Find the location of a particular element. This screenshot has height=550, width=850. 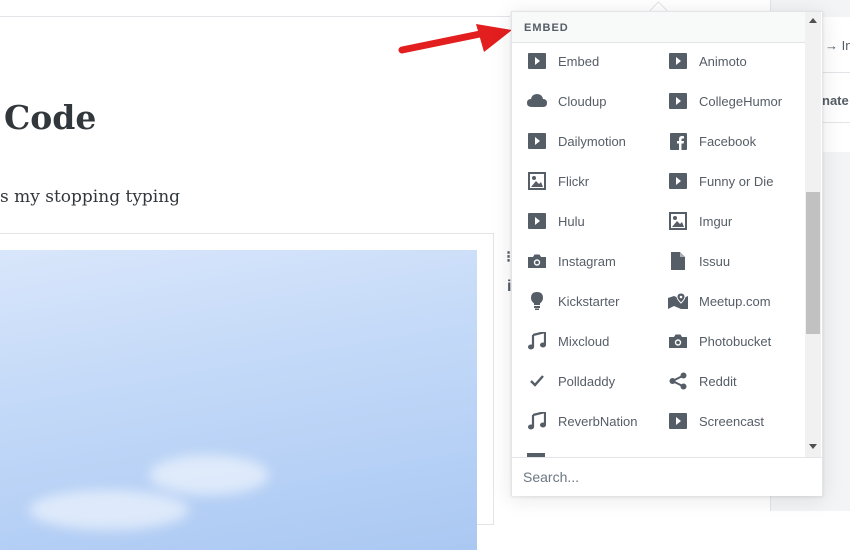

post-title: Code is located at coordinates (50, 117).